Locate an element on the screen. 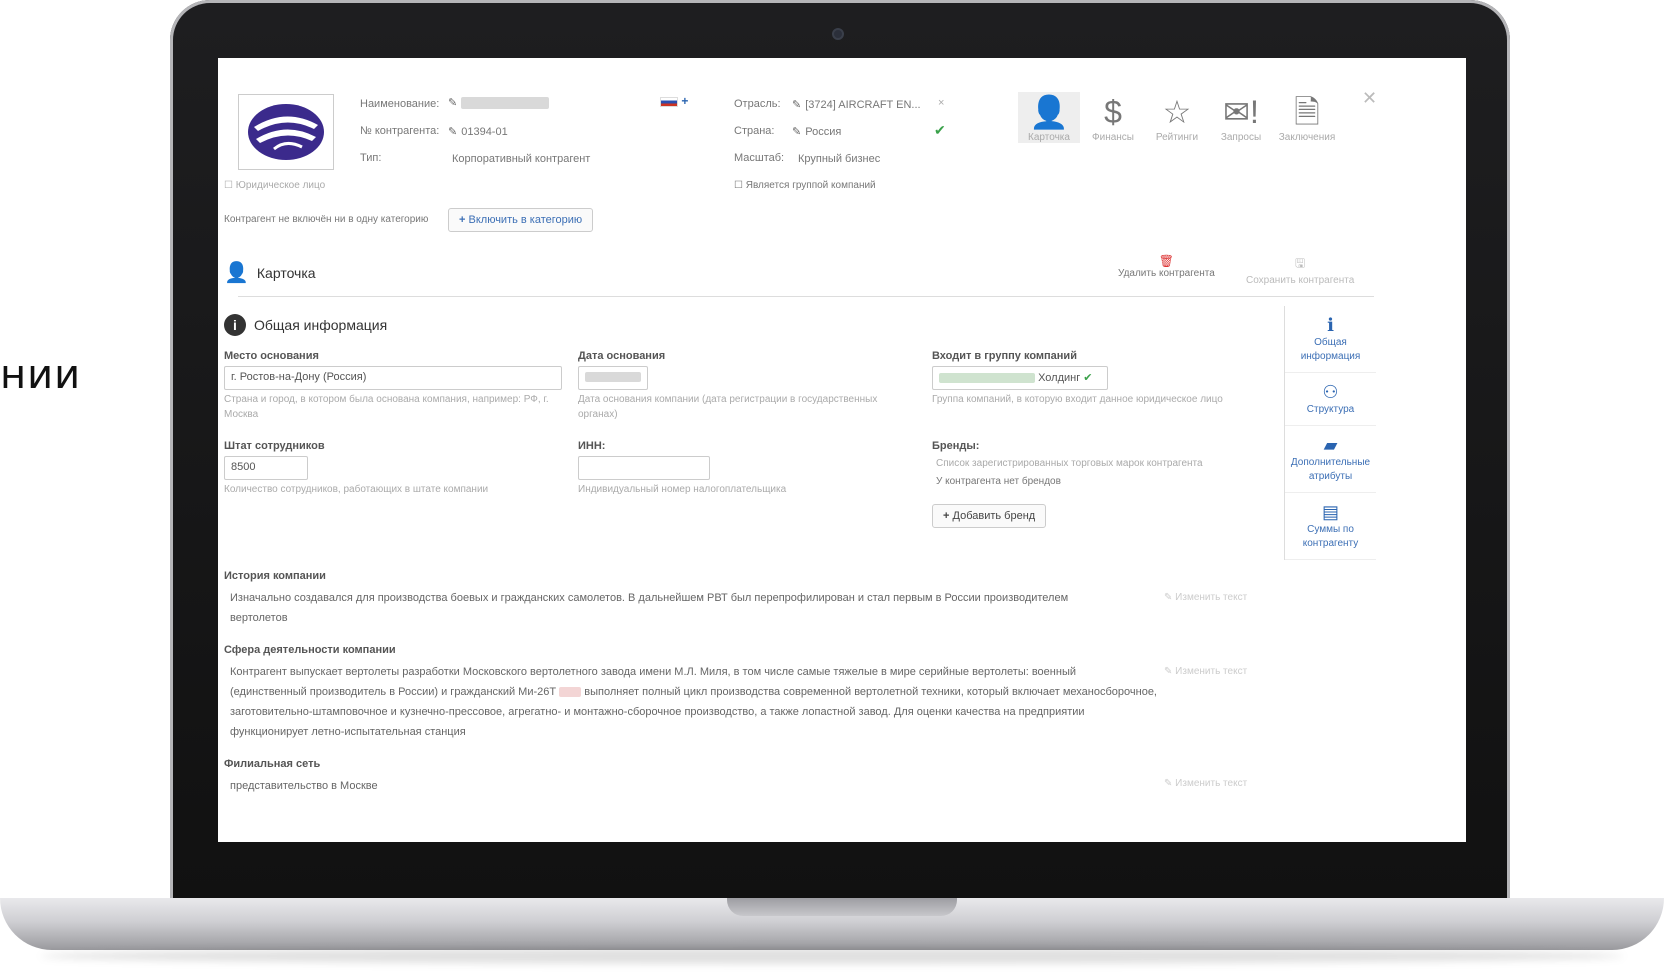 The image size is (1664, 972). name-label: Наименование: is located at coordinates (400, 104).